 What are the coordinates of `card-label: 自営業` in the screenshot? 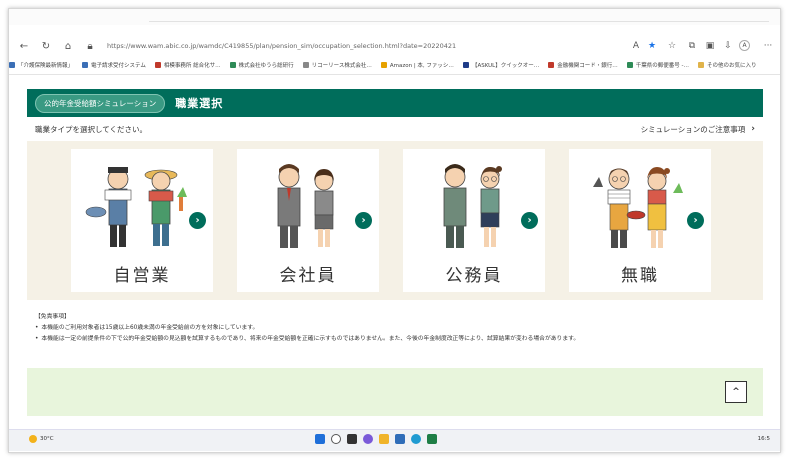 It's located at (142, 276).